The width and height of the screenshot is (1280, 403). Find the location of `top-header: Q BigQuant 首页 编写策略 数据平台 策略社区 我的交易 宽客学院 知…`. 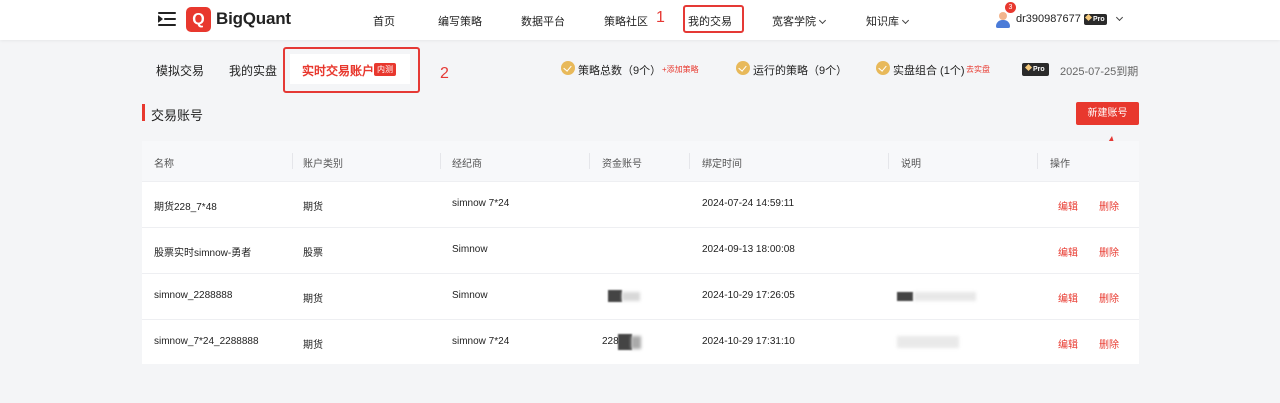

top-header: Q BigQuant 首页 编写策略 数据平台 策略社区 我的交易 宽客学院 知… is located at coordinates (640, 20).